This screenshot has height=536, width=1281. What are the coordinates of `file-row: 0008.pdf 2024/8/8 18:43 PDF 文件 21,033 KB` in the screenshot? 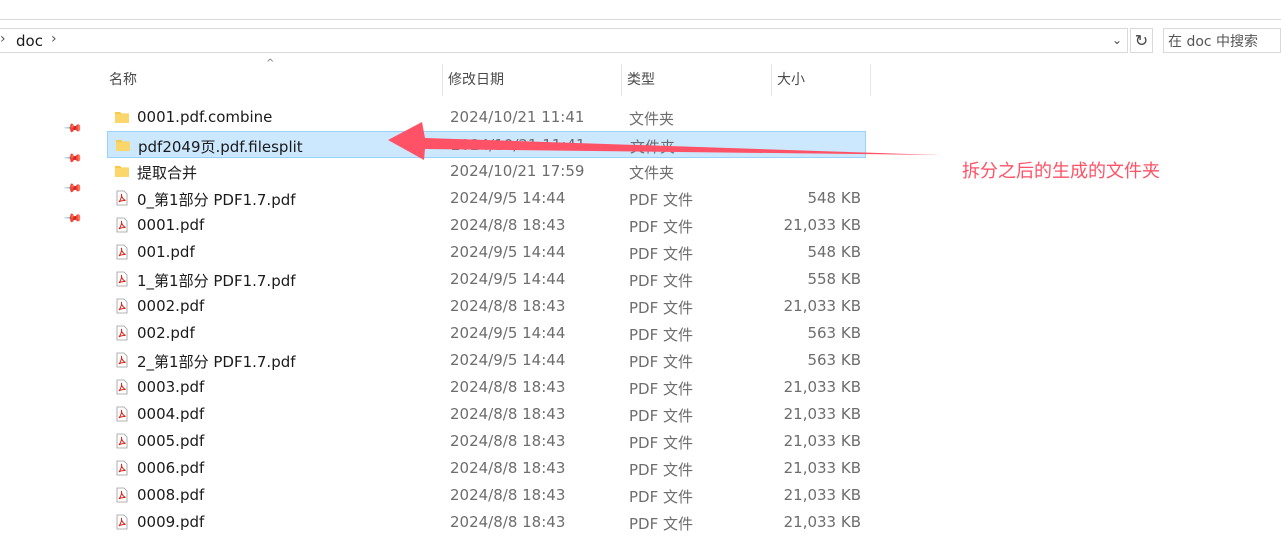 It's located at (486, 495).